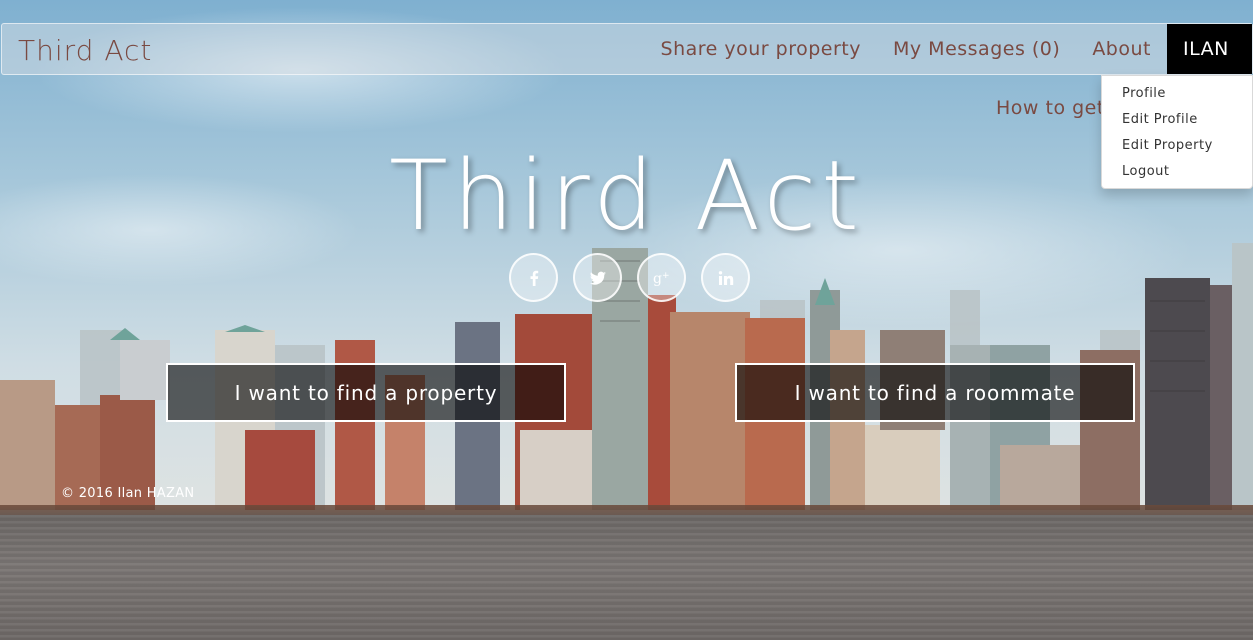  I want to click on footer-copyright: © 2016 Ilan HAZAN, so click(128, 493).